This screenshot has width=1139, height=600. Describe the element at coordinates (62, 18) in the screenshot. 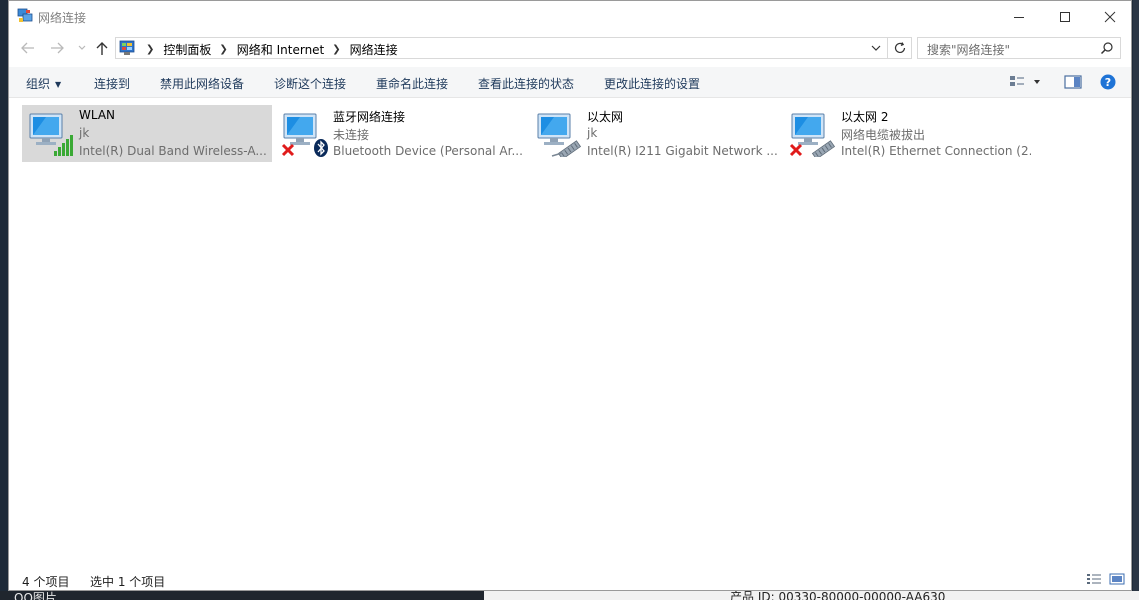

I see `window-title: 网络连接` at that location.